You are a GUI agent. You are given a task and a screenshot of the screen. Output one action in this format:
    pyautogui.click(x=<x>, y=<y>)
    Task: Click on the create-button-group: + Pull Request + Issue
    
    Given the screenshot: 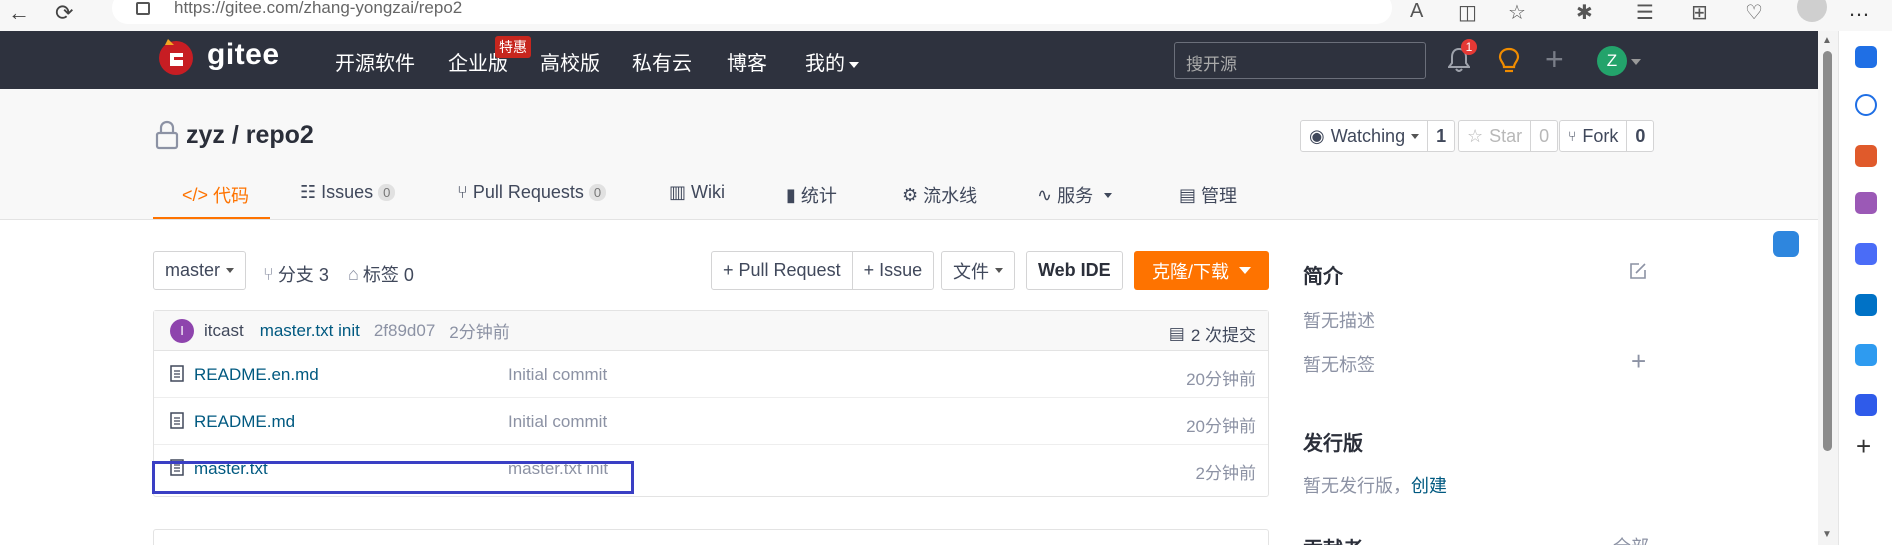 What is the action you would take?
    pyautogui.click(x=823, y=270)
    